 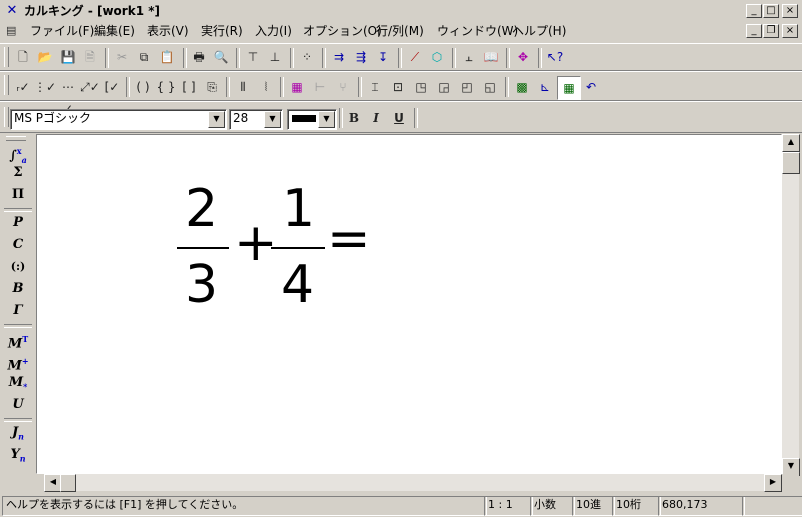 What do you see at coordinates (522, 87) in the screenshot?
I see `grid-graph-icon: ▩` at bounding box center [522, 87].